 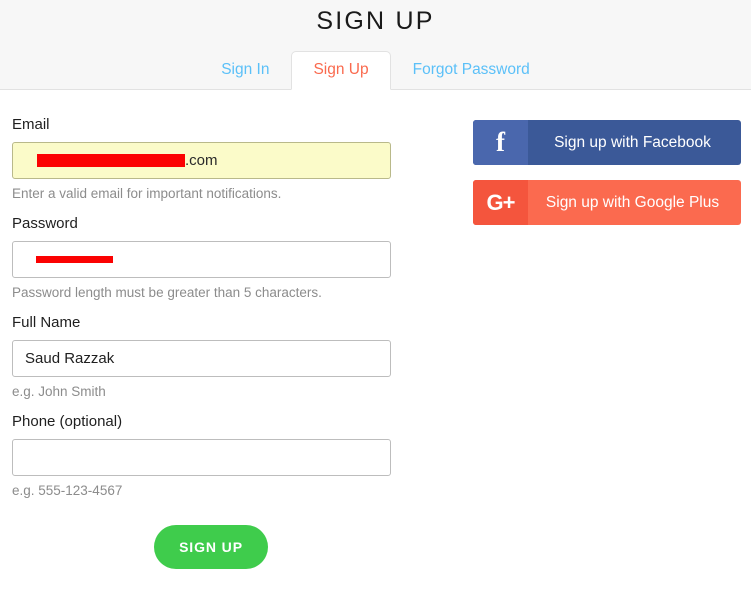 I want to click on tab-forgot-password: Forgot Password, so click(x=471, y=70).